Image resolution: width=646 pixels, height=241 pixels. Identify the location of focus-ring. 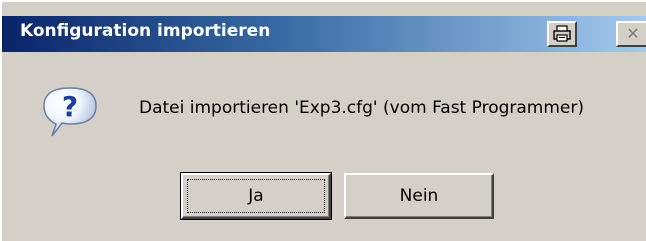
(256, 196).